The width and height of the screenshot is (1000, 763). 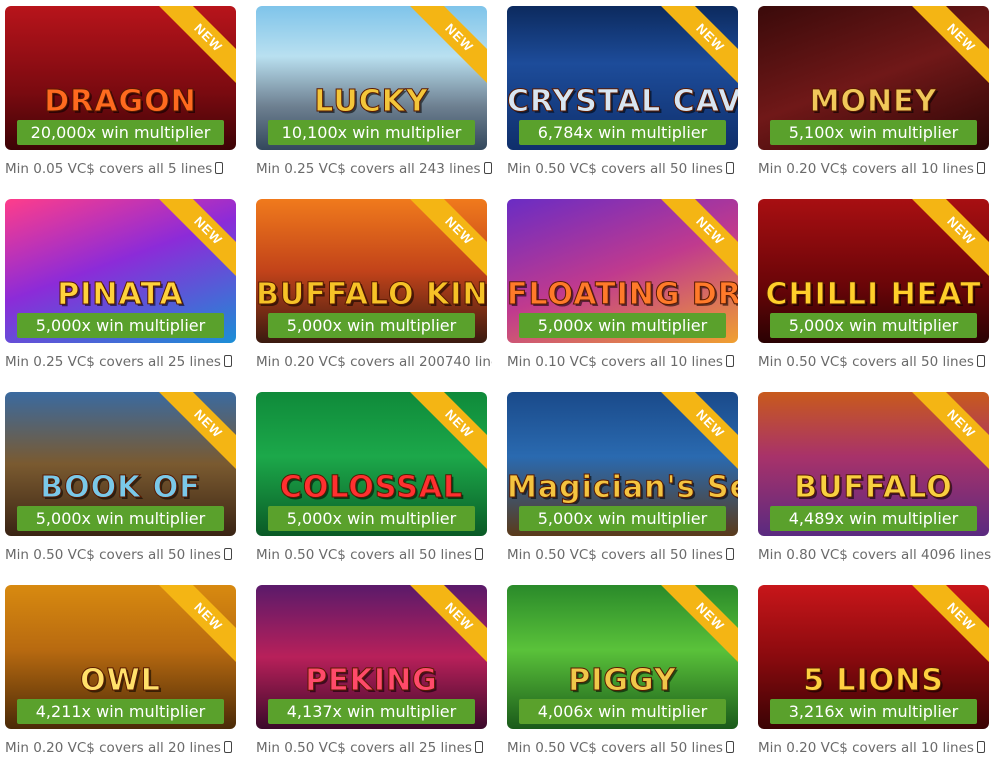 I want to click on game-info-line: Min 0.80 VC$ covers all 4096 lines, so click(x=876, y=555).